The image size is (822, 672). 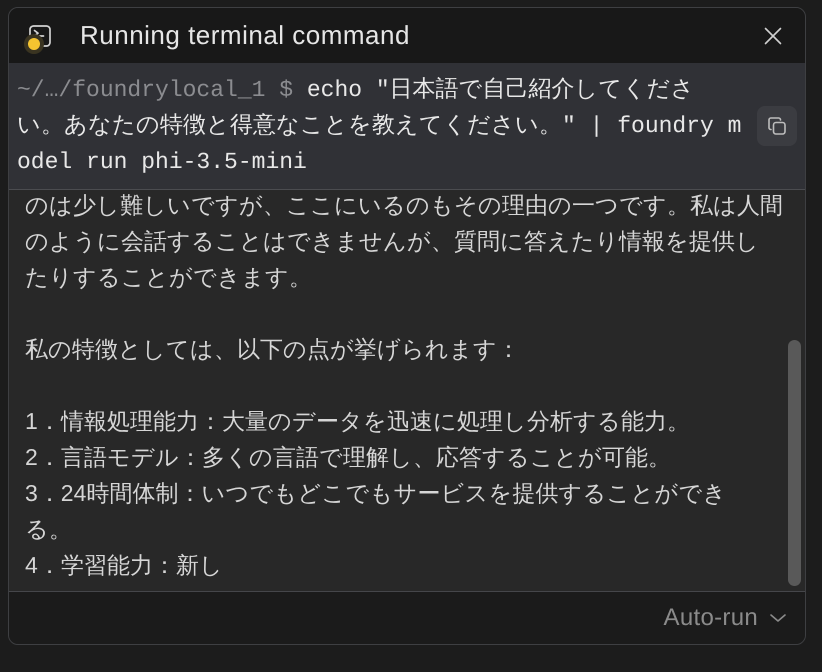 What do you see at coordinates (40, 36) in the screenshot?
I see `terminal-icon` at bounding box center [40, 36].